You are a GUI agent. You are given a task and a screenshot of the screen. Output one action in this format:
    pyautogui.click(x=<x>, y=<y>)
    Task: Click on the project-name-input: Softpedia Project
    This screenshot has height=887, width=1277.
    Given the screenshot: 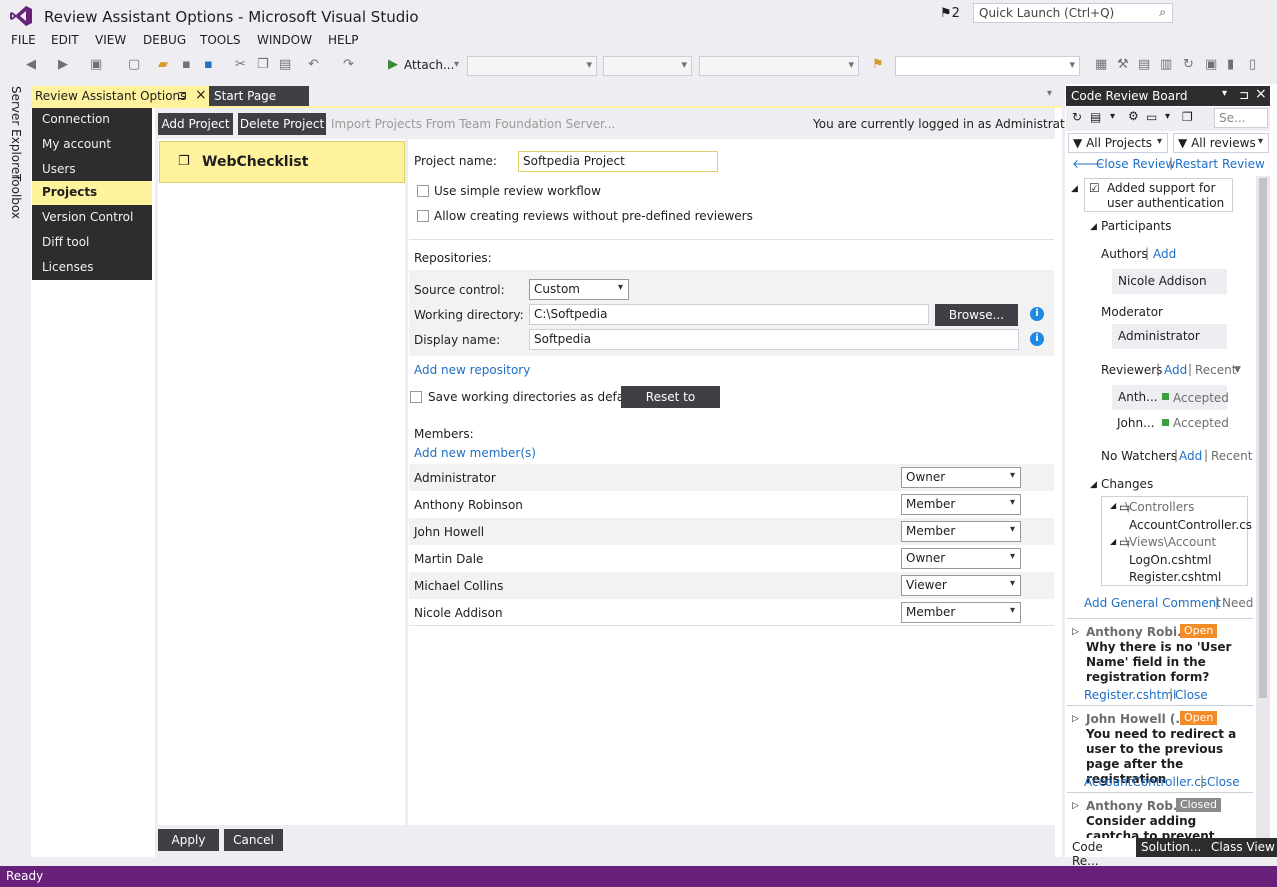 What is the action you would take?
    pyautogui.click(x=618, y=161)
    